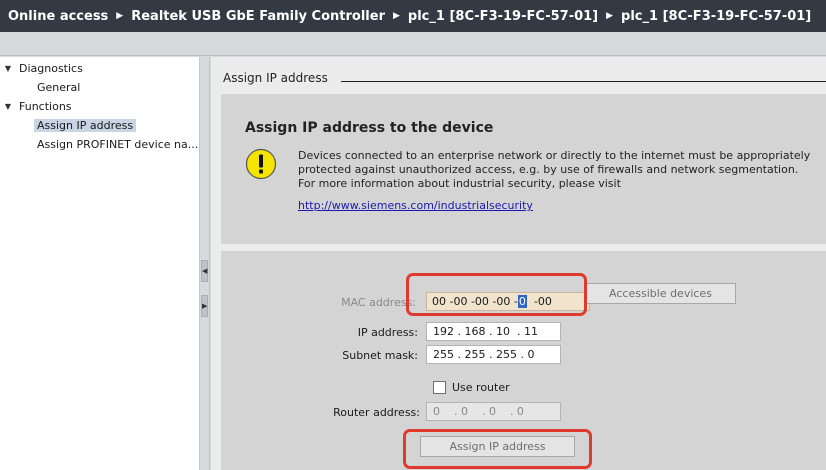 The width and height of the screenshot is (826, 470). What do you see at coordinates (660, 293) in the screenshot?
I see `accessible-devices-button: Accessible devices` at bounding box center [660, 293].